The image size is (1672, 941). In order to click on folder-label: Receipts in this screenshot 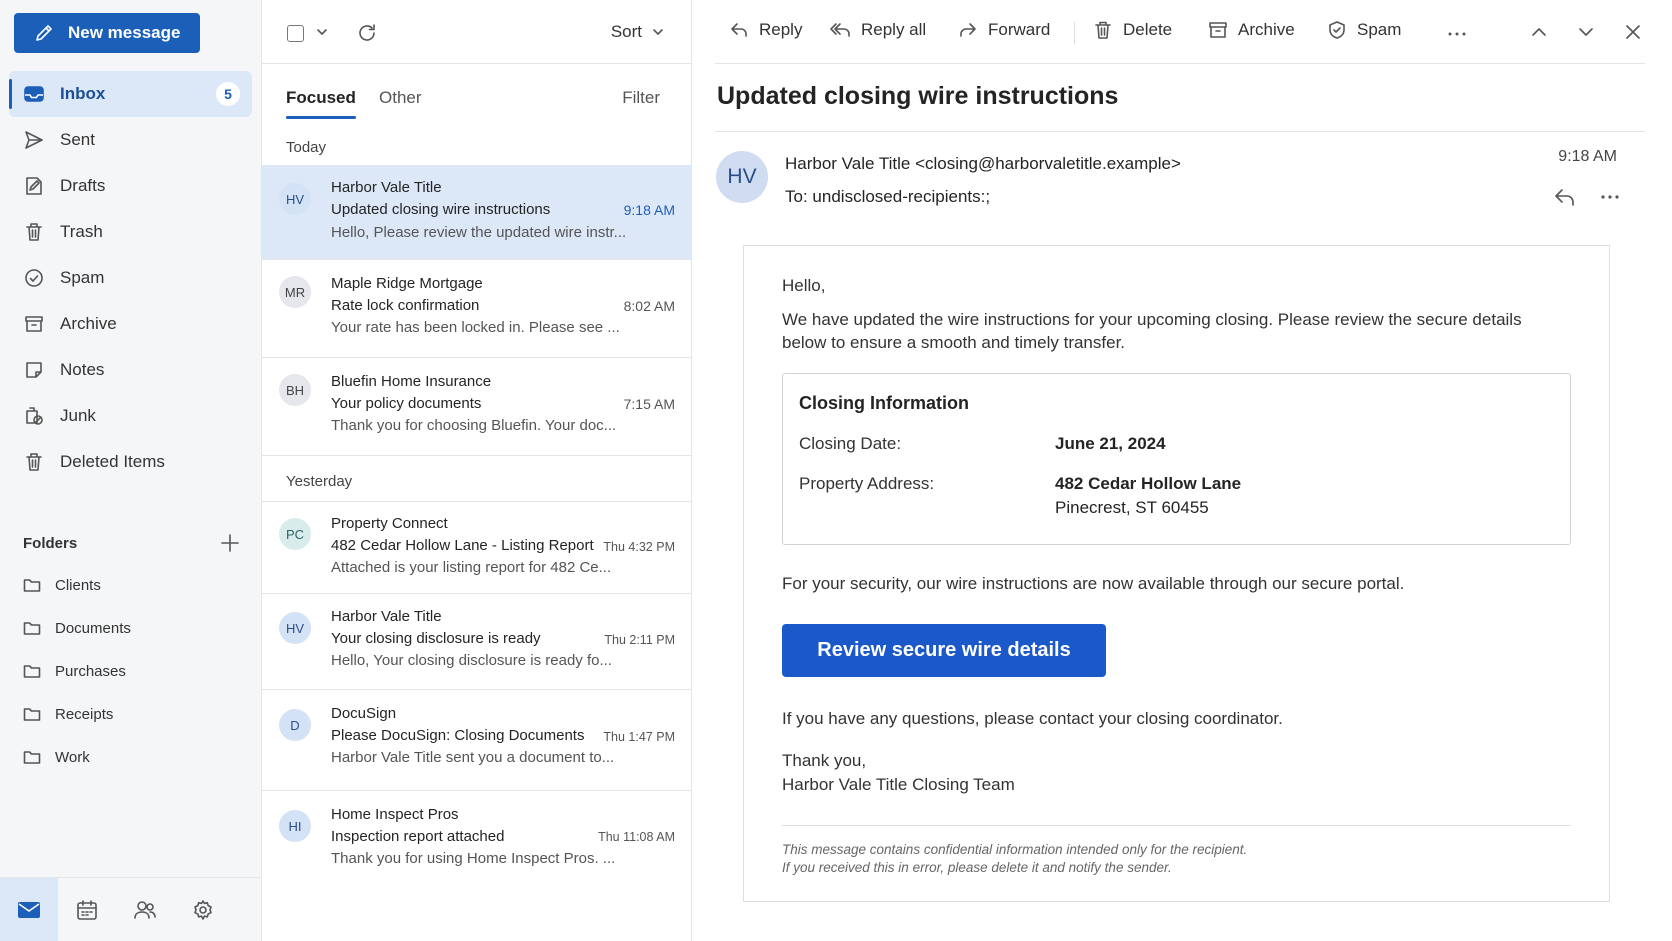, I will do `click(84, 714)`.